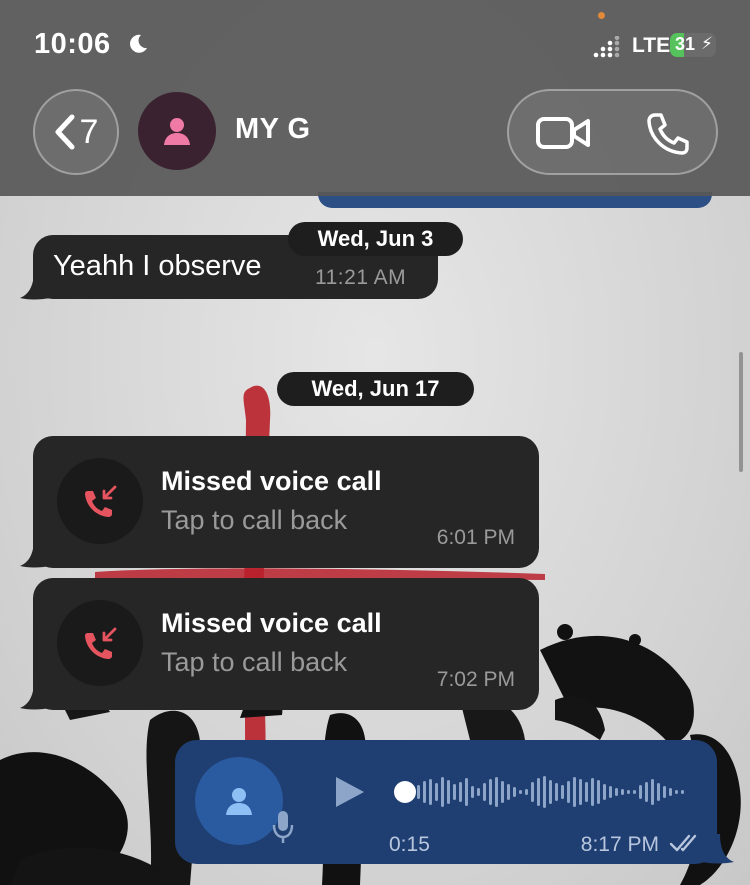 The height and width of the screenshot is (885, 750). Describe the element at coordinates (361, 277) in the screenshot. I see `message-time: 11:21 AM` at that location.